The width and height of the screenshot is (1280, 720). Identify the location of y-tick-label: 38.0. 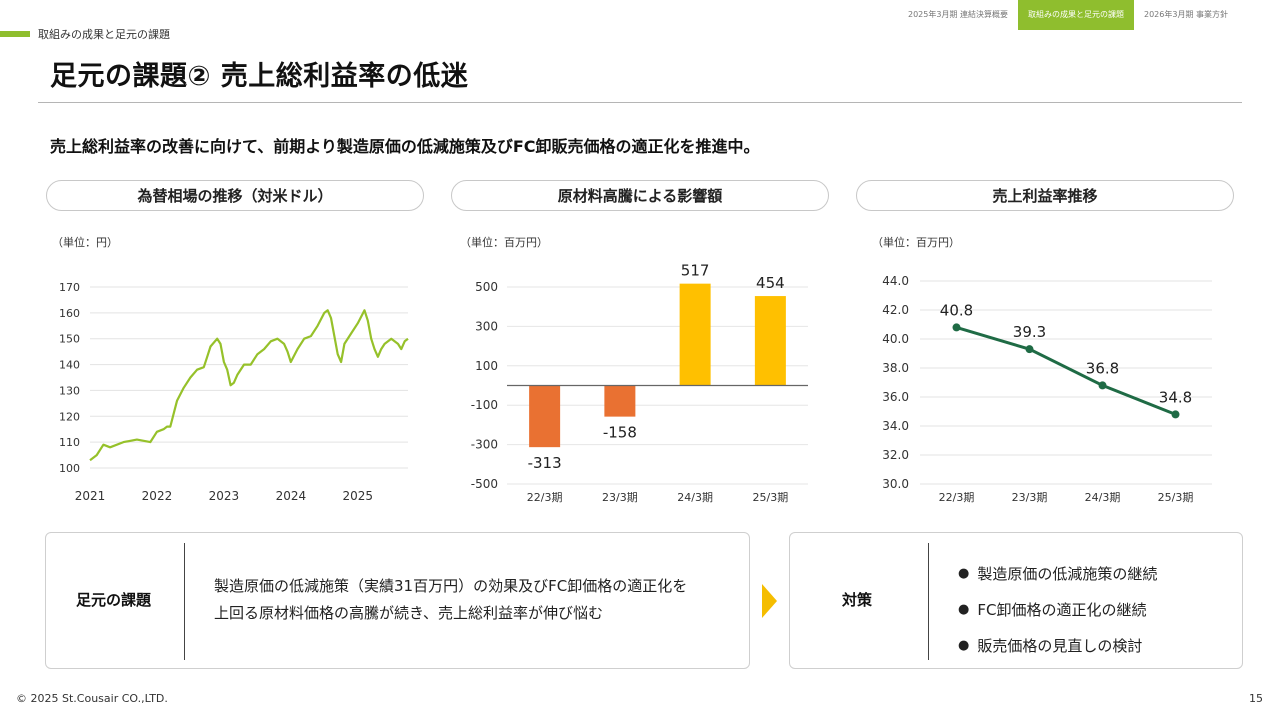
(895, 368).